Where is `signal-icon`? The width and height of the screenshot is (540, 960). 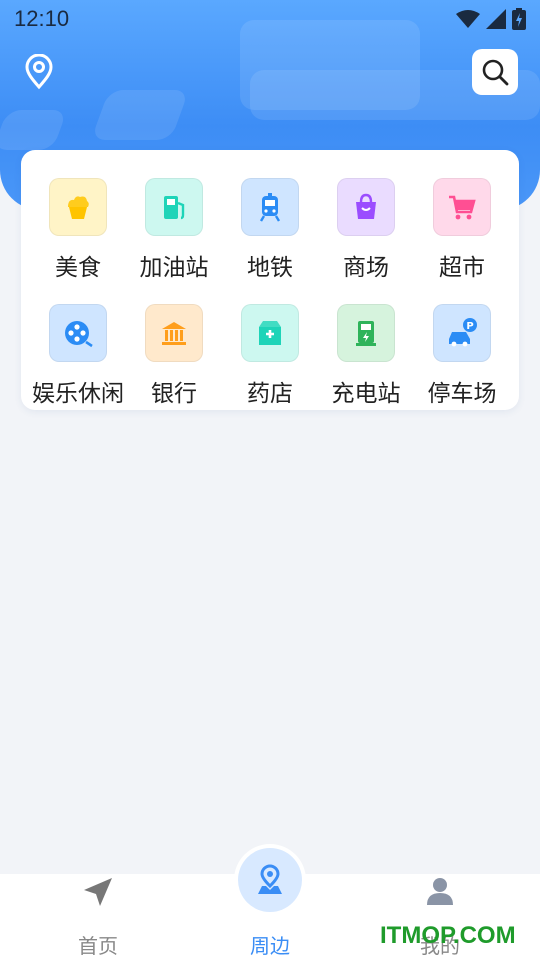
signal-icon is located at coordinates (496, 19).